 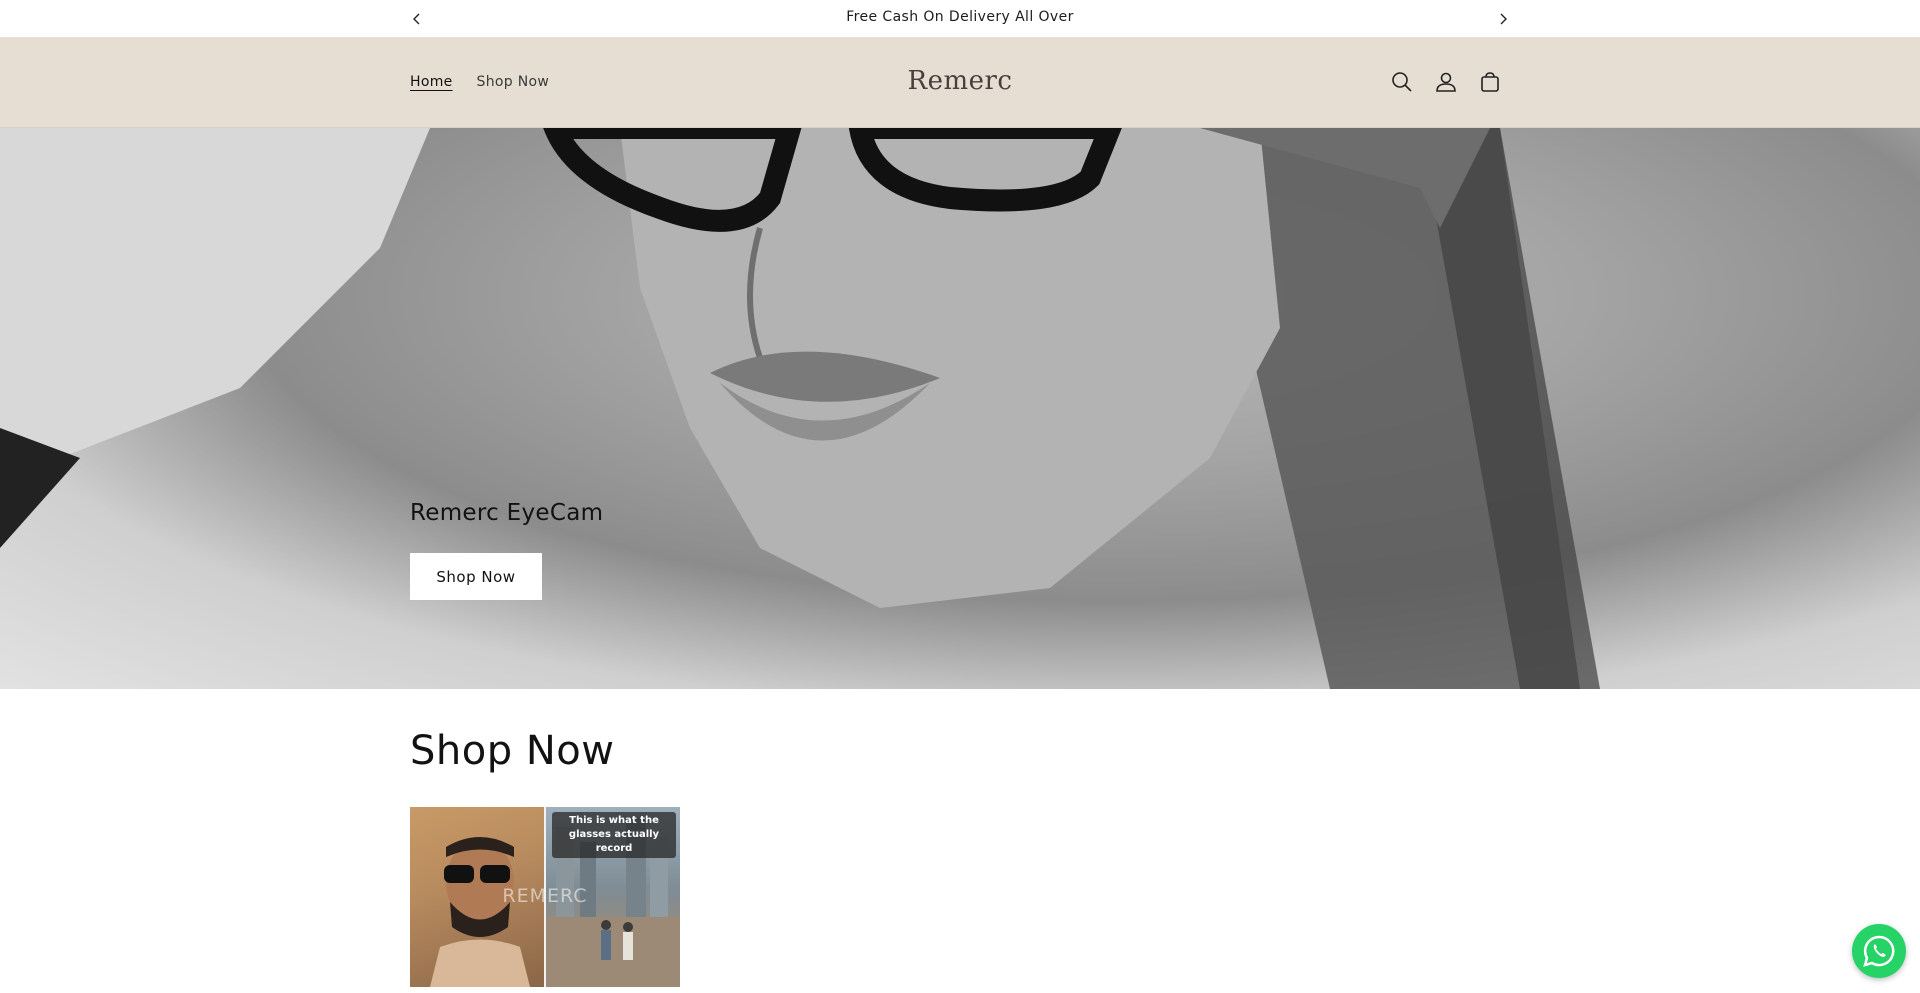 I want to click on whatsapp-chat-button, so click(x=1879, y=951).